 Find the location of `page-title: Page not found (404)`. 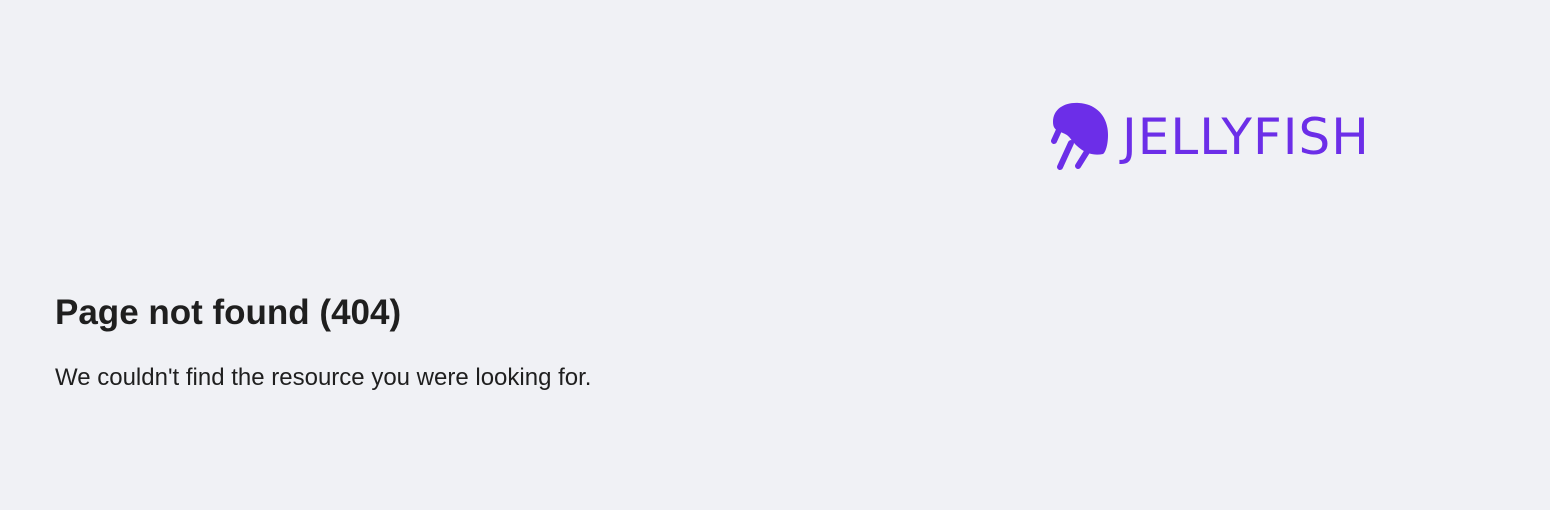

page-title: Page not found (404) is located at coordinates (228, 312).